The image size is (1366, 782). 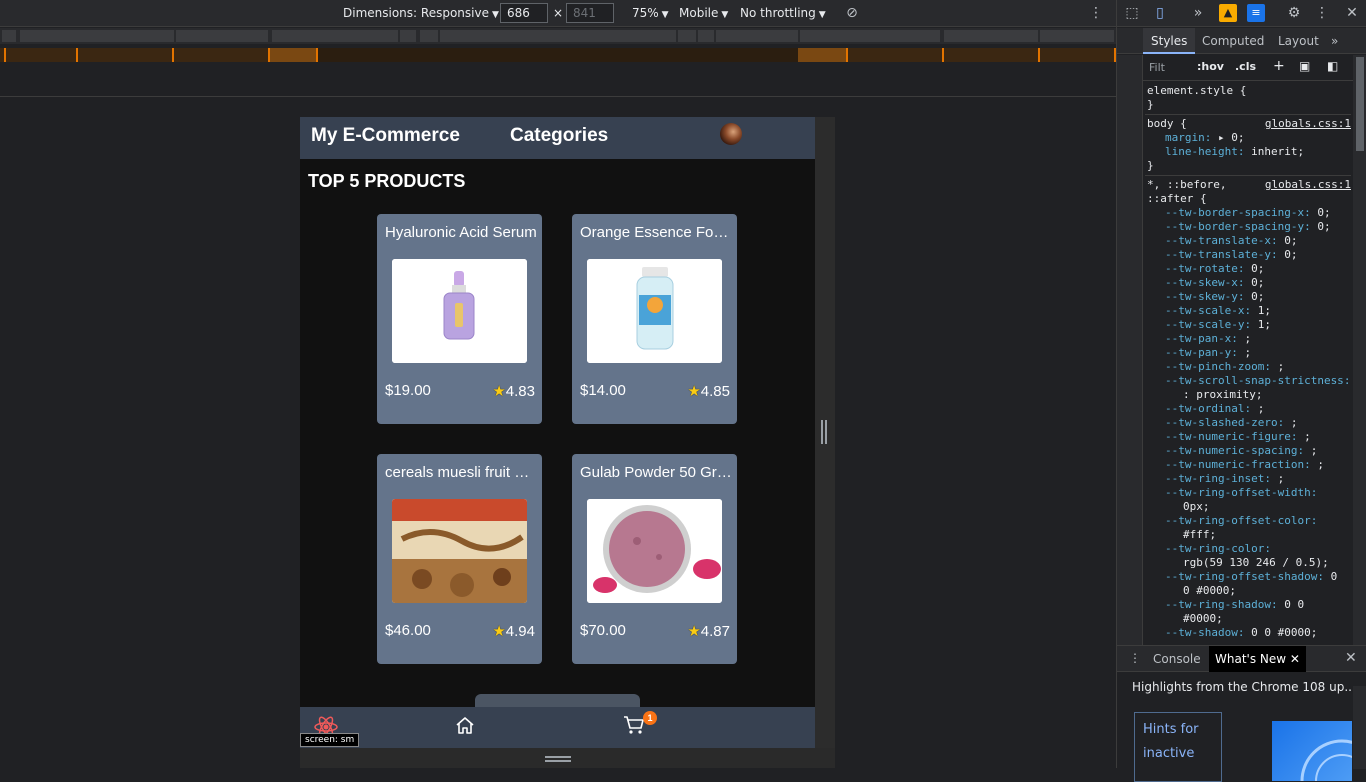 I want to click on css-property: rgb(59 130 246 / 0.5);, so click(x=1256, y=562).